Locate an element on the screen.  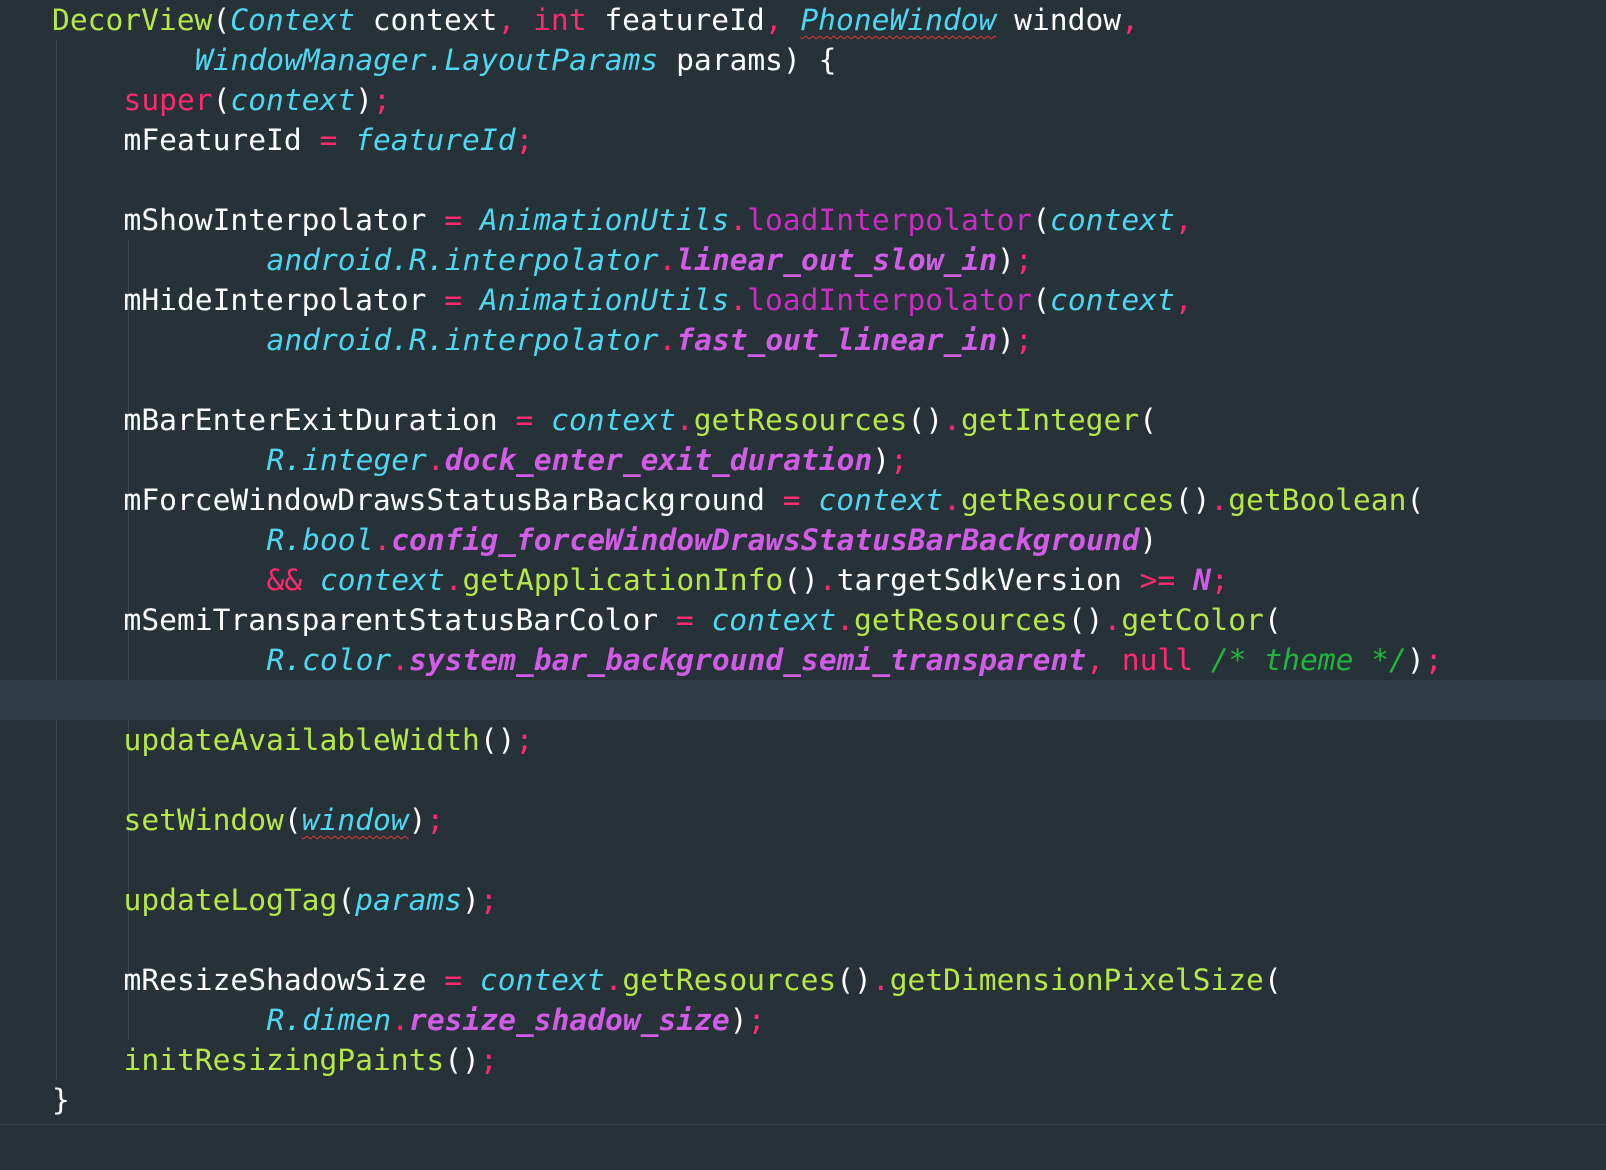
code-line: super(context); is located at coordinates (803, 100).